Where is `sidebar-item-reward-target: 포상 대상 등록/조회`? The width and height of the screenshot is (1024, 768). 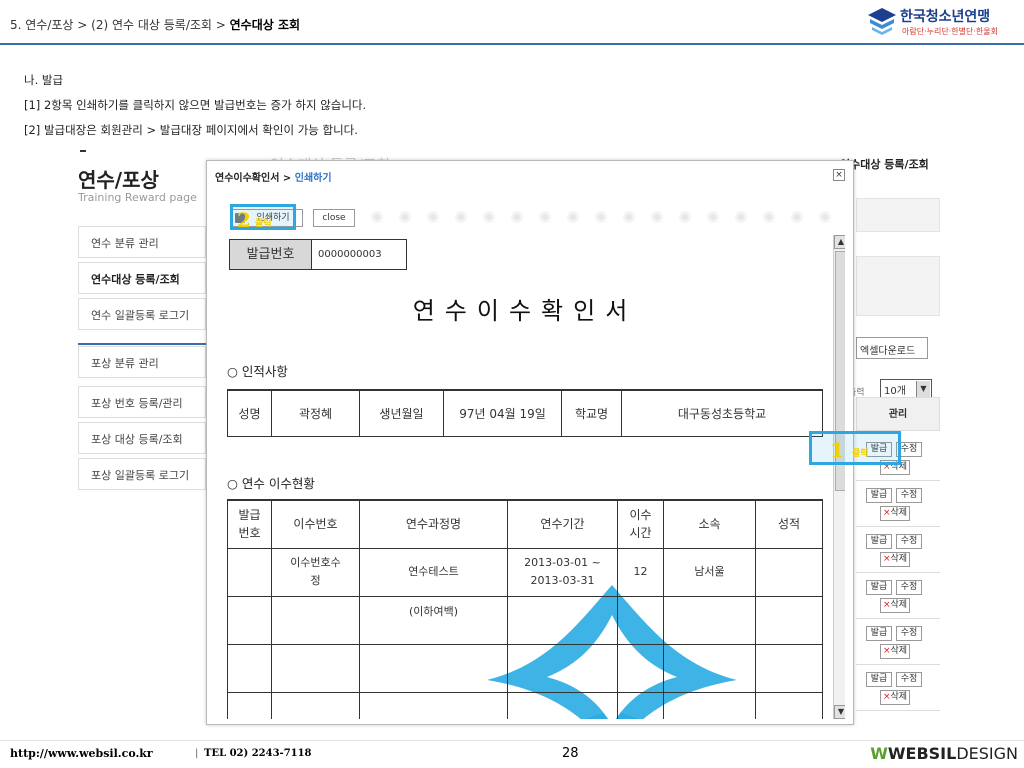 sidebar-item-reward-target: 포상 대상 등록/조회 is located at coordinates (142, 438).